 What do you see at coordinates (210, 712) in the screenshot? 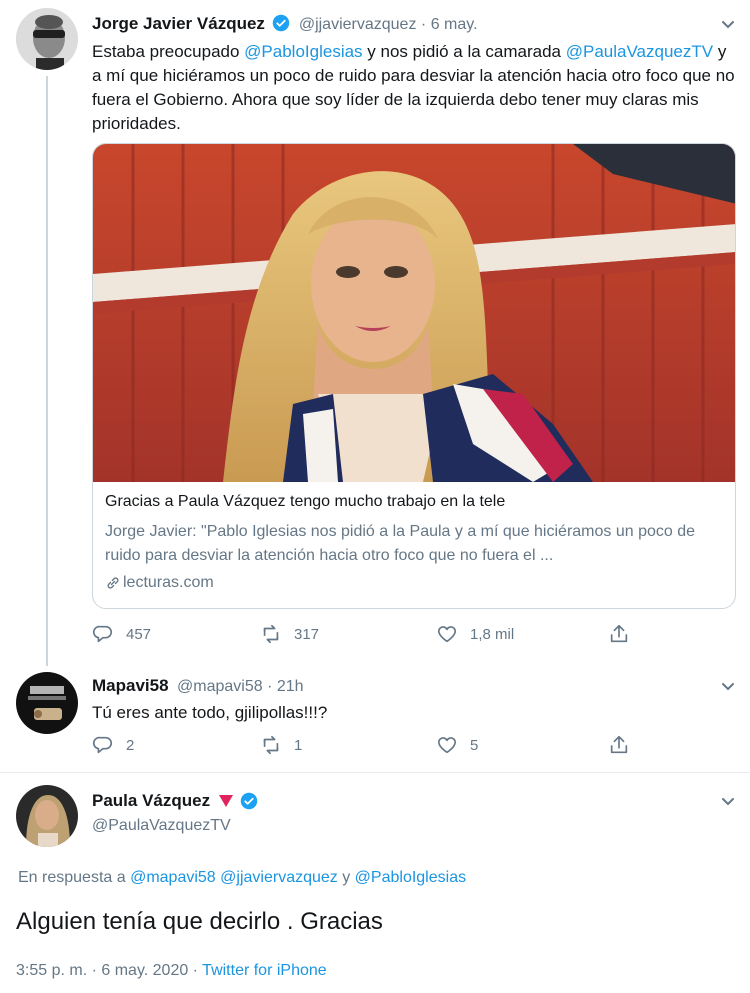
I see `tweet-text: Tú eres ante todo, gjilipollas!!!?` at bounding box center [210, 712].